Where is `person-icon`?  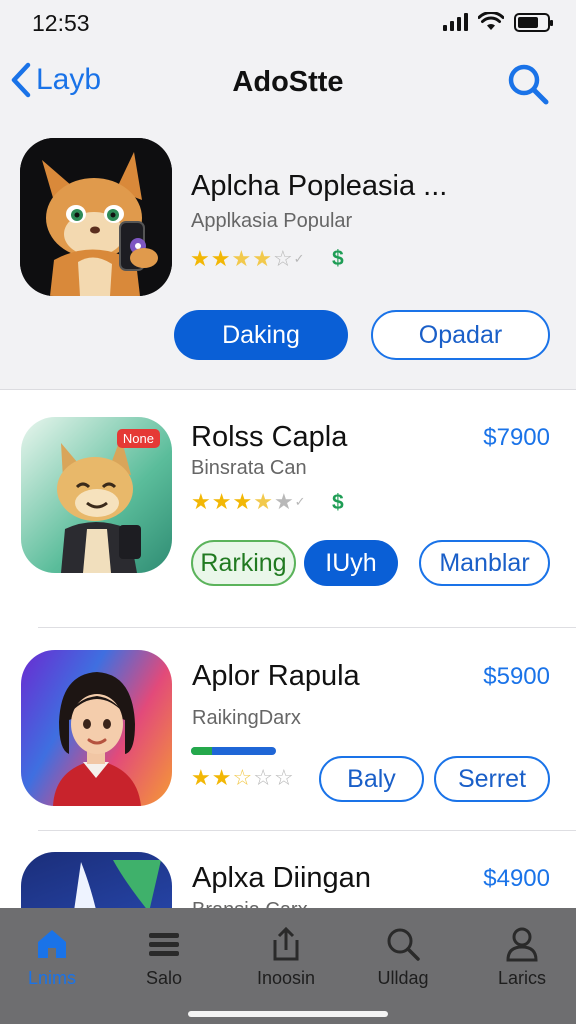
person-icon is located at coordinates (522, 944).